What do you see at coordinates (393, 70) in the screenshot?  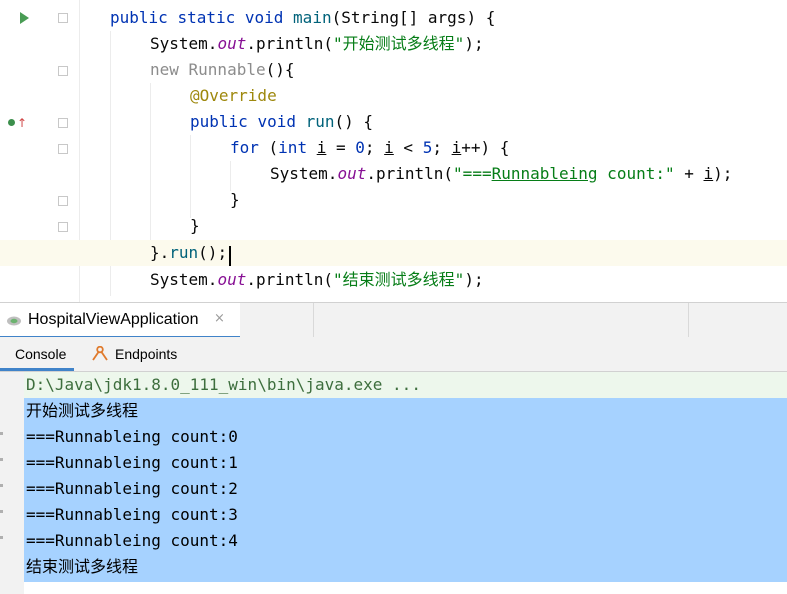 I see `code-line: new Runnable(){` at bounding box center [393, 70].